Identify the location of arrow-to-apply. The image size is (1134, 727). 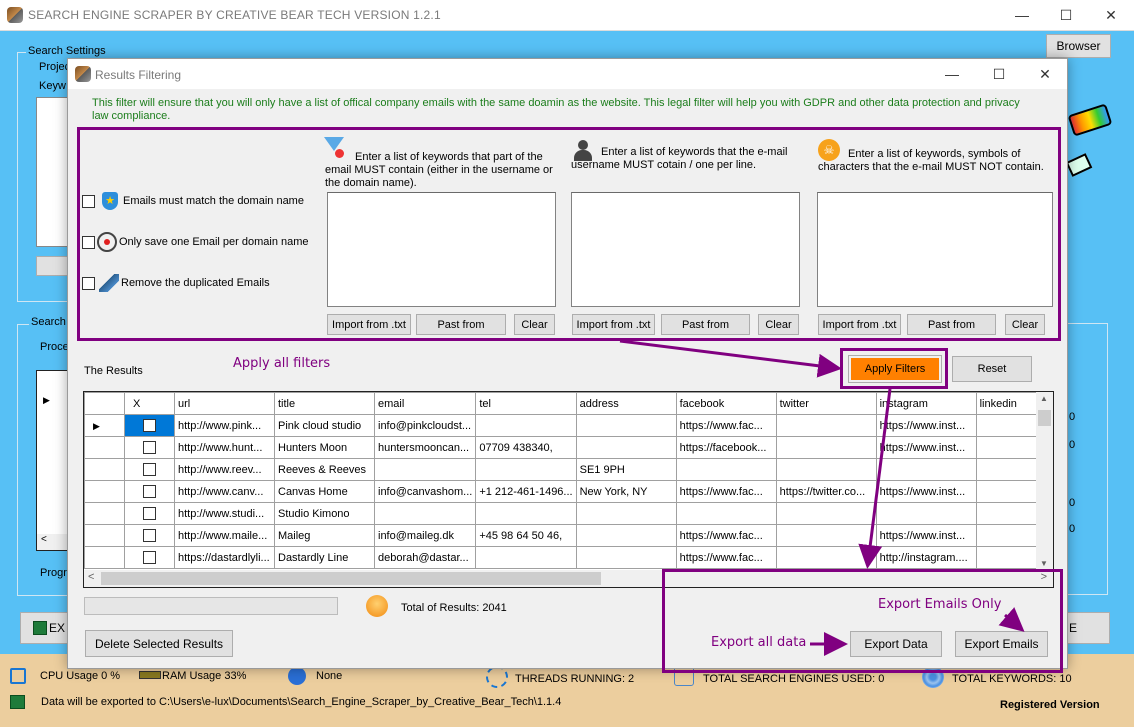
(730, 358).